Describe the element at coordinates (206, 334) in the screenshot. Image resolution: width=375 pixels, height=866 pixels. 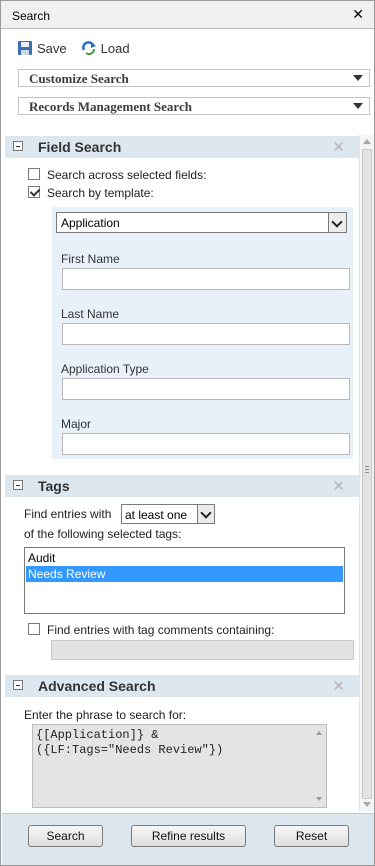
I see `last-name-field` at that location.